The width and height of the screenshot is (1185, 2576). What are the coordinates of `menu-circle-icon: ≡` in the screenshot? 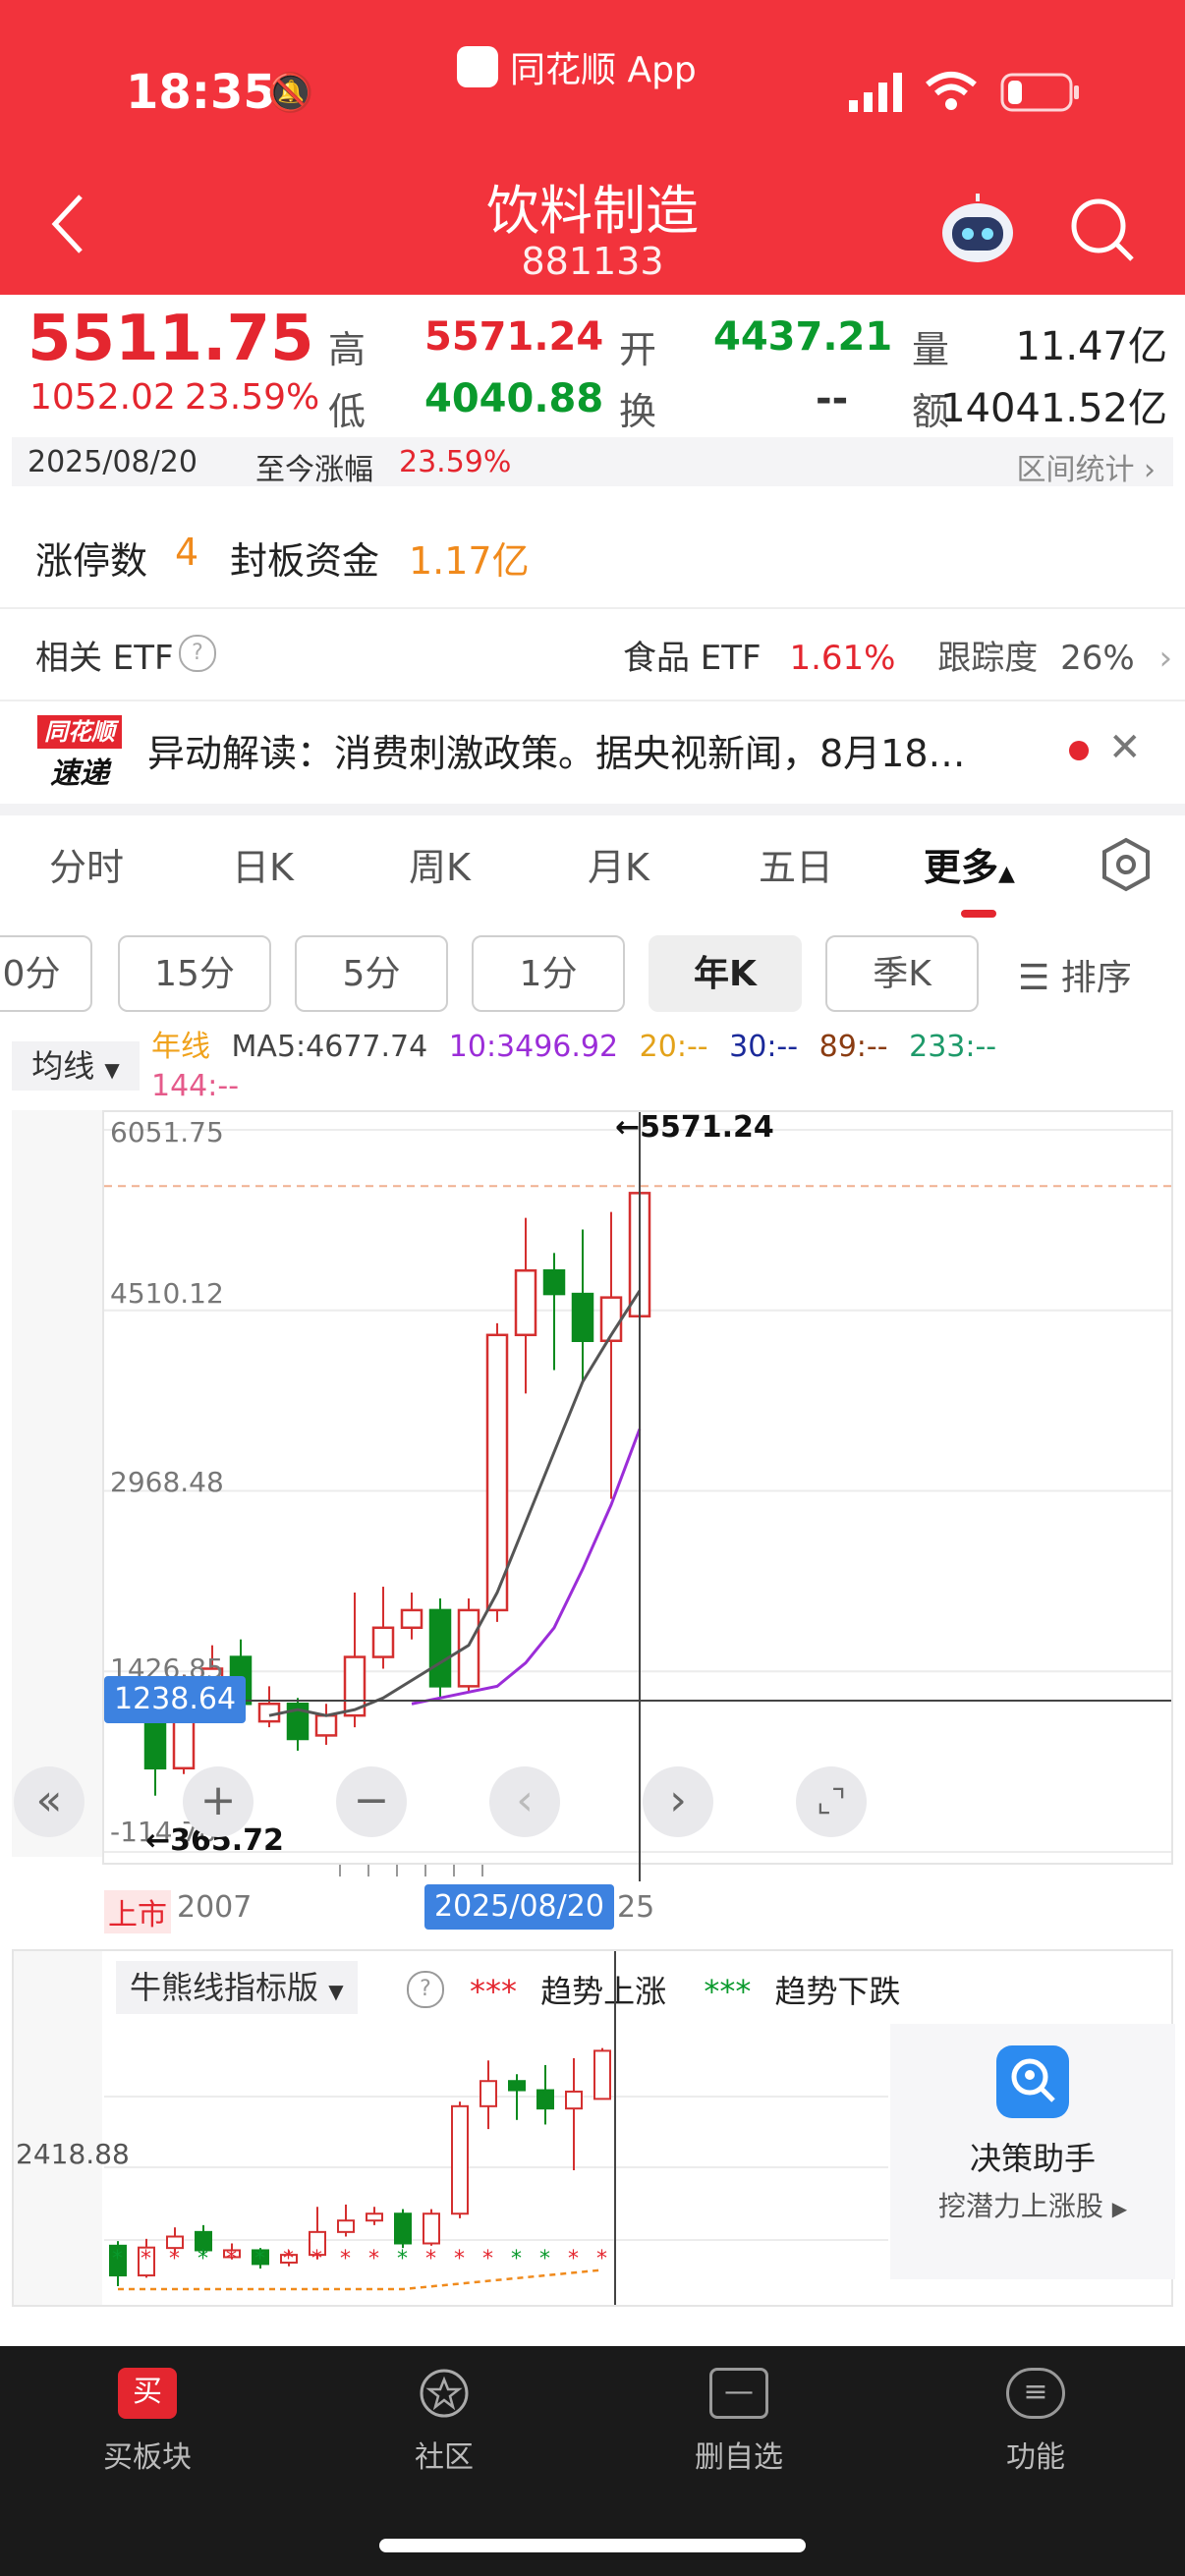 It's located at (1035, 2393).